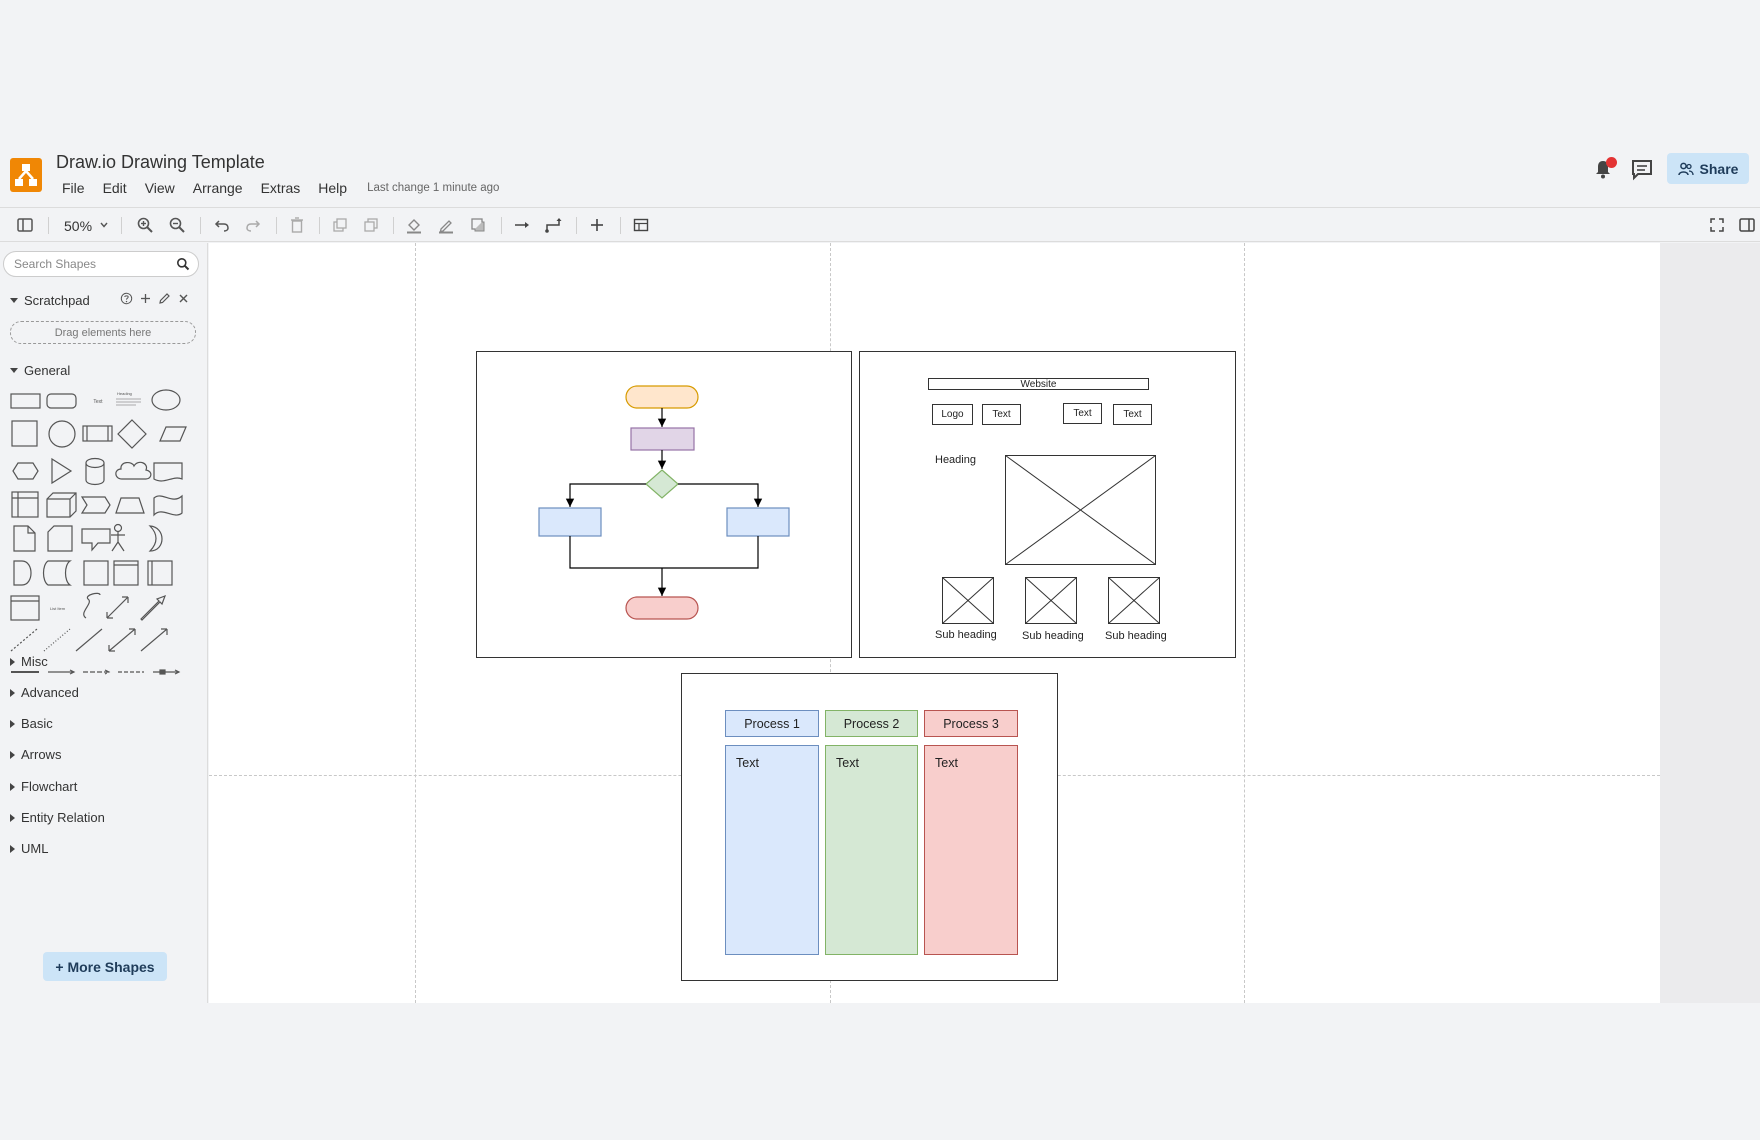 The height and width of the screenshot is (1140, 1760). Describe the element at coordinates (98, 402) in the screenshot. I see `svg-text: Text` at that location.